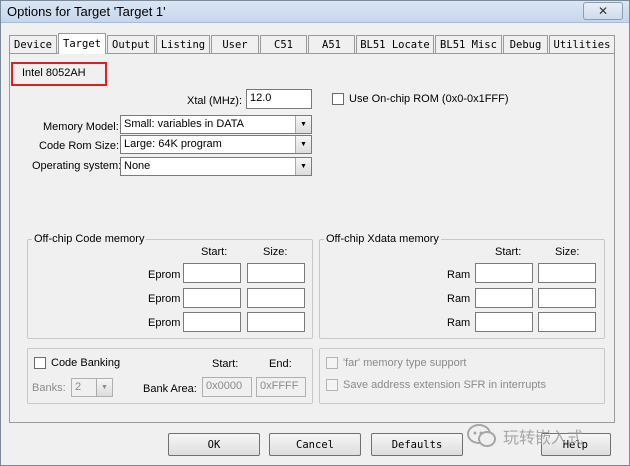 The image size is (630, 466). Describe the element at coordinates (184, 124) in the screenshot. I see `memory-model-value: Small: variables in DATA` at that location.